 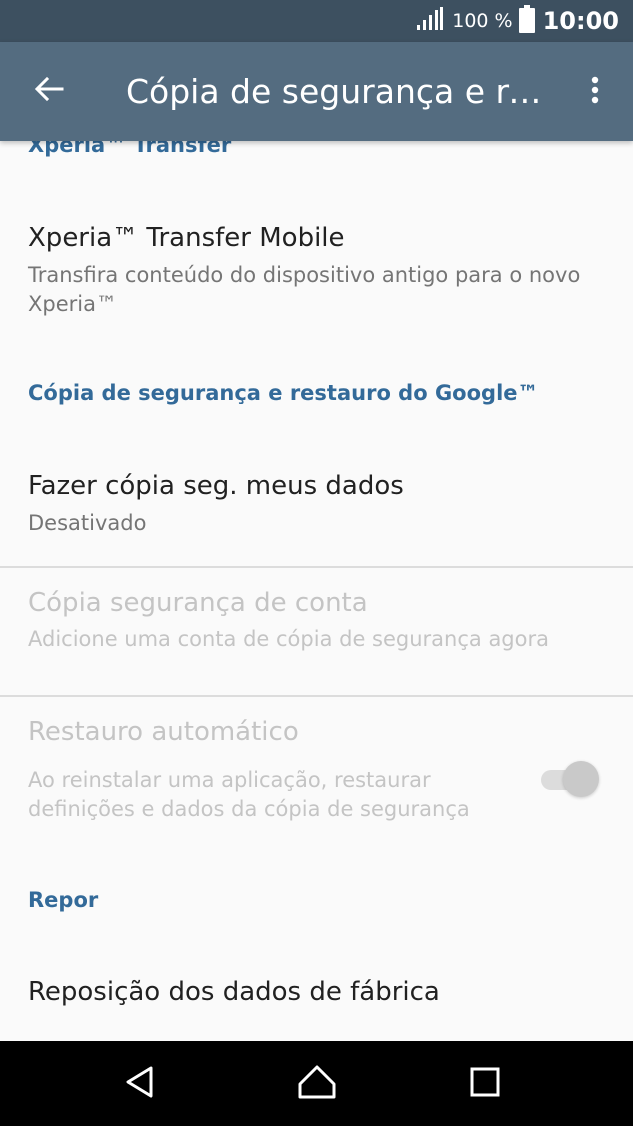 I want to click on page-title: Cópia de segurança e restauro, so click(x=336, y=91).